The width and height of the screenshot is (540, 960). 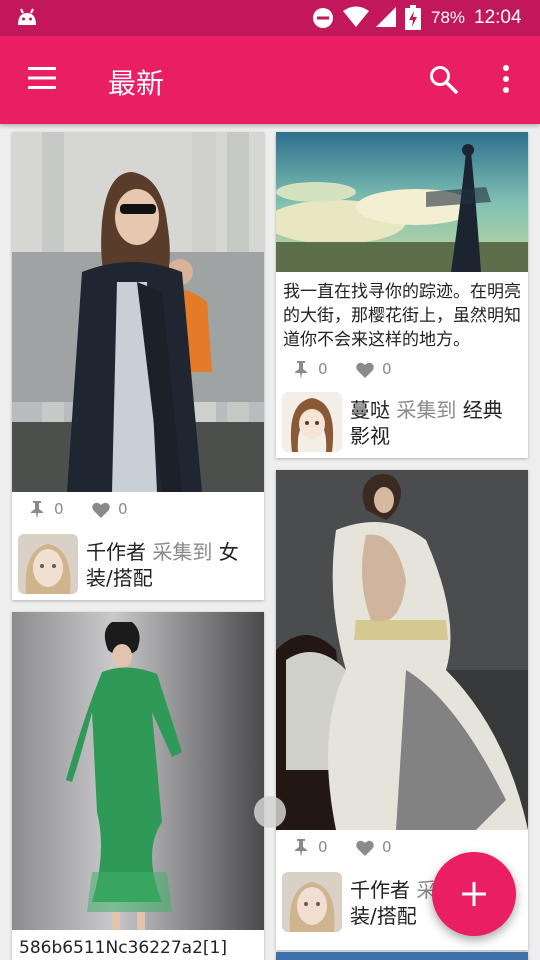 What do you see at coordinates (506, 79) in the screenshot?
I see `more-vert-icon` at bounding box center [506, 79].